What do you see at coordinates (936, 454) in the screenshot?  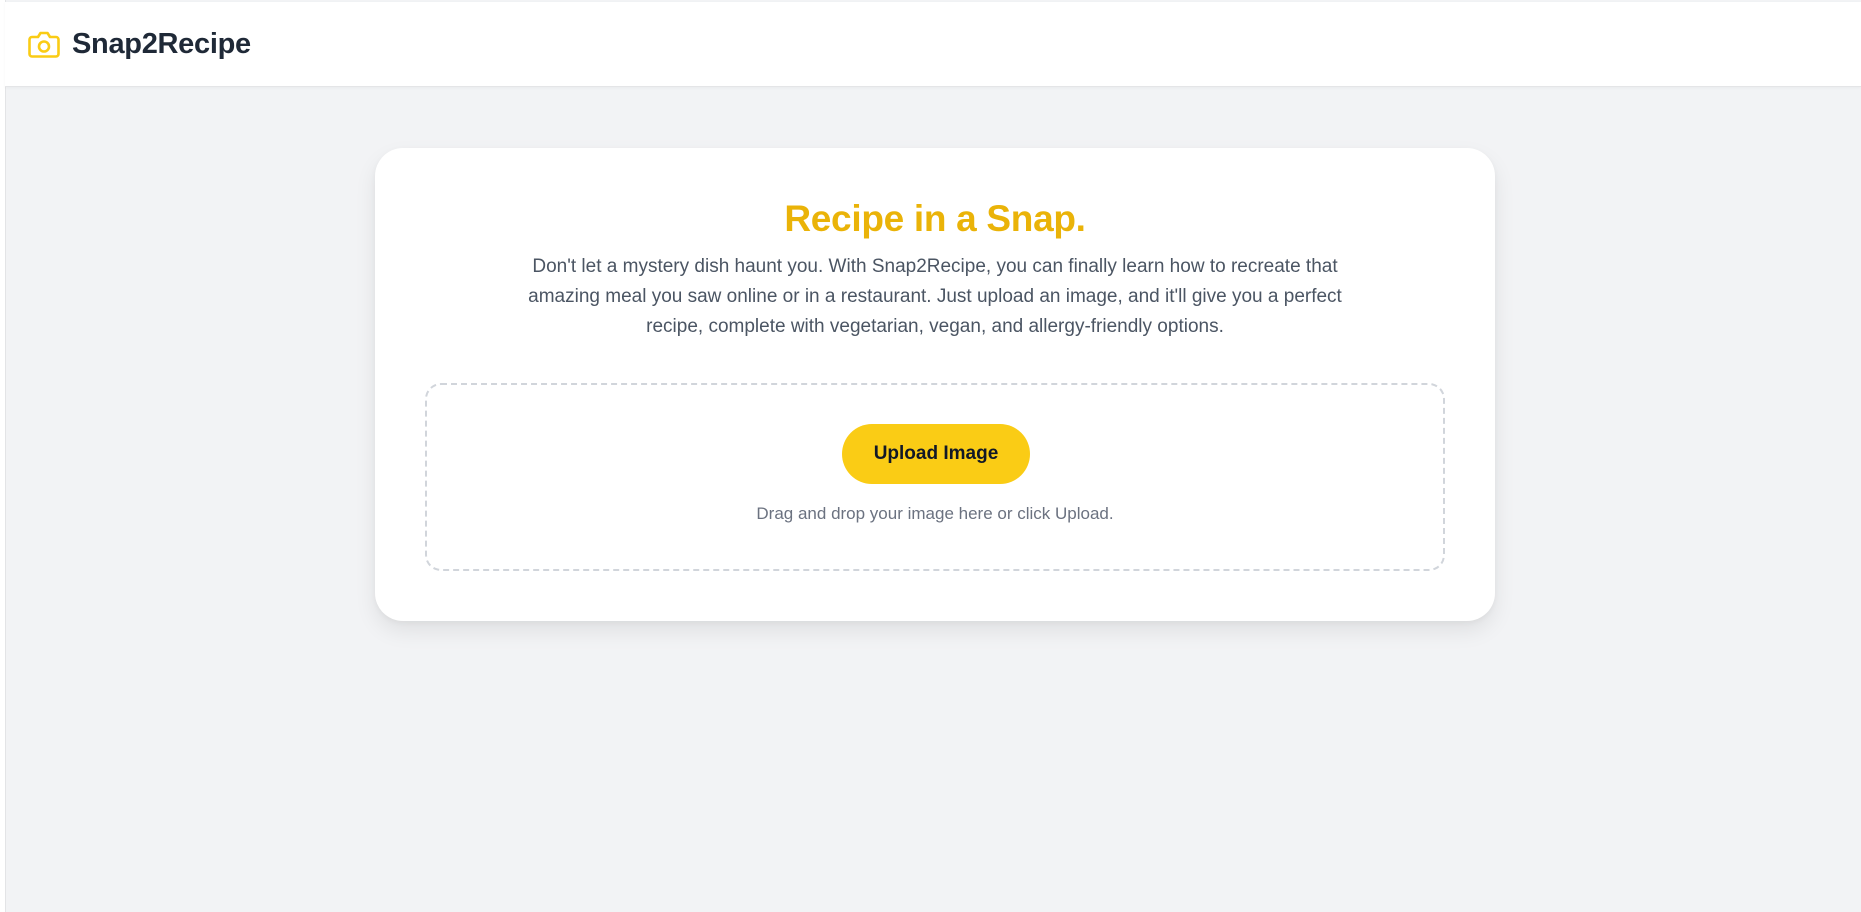 I see `upload-image-button: Upload Image` at bounding box center [936, 454].